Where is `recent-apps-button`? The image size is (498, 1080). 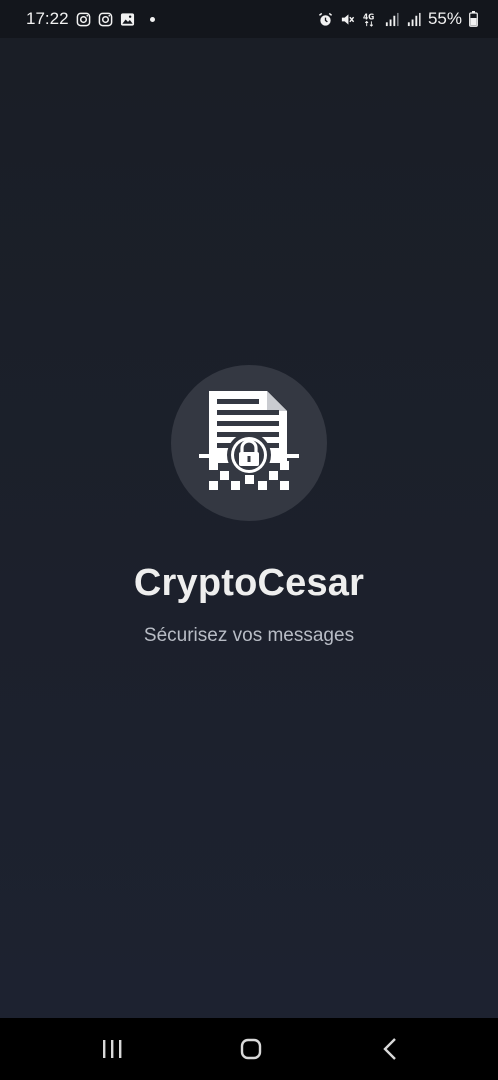 recent-apps-button is located at coordinates (112, 1049).